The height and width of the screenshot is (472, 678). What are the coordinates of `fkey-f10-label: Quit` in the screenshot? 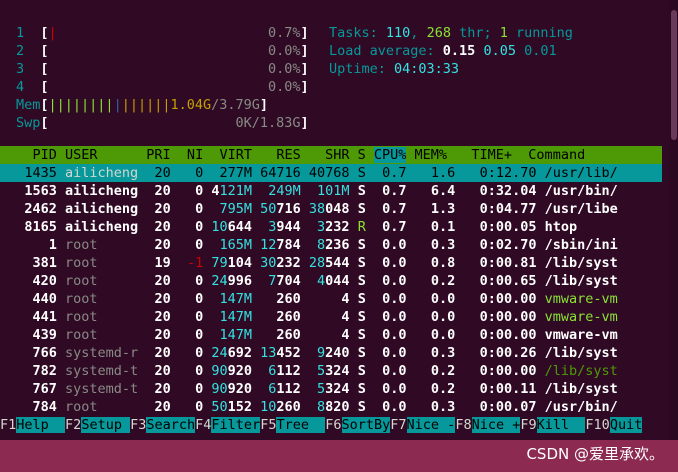 It's located at (626, 425).